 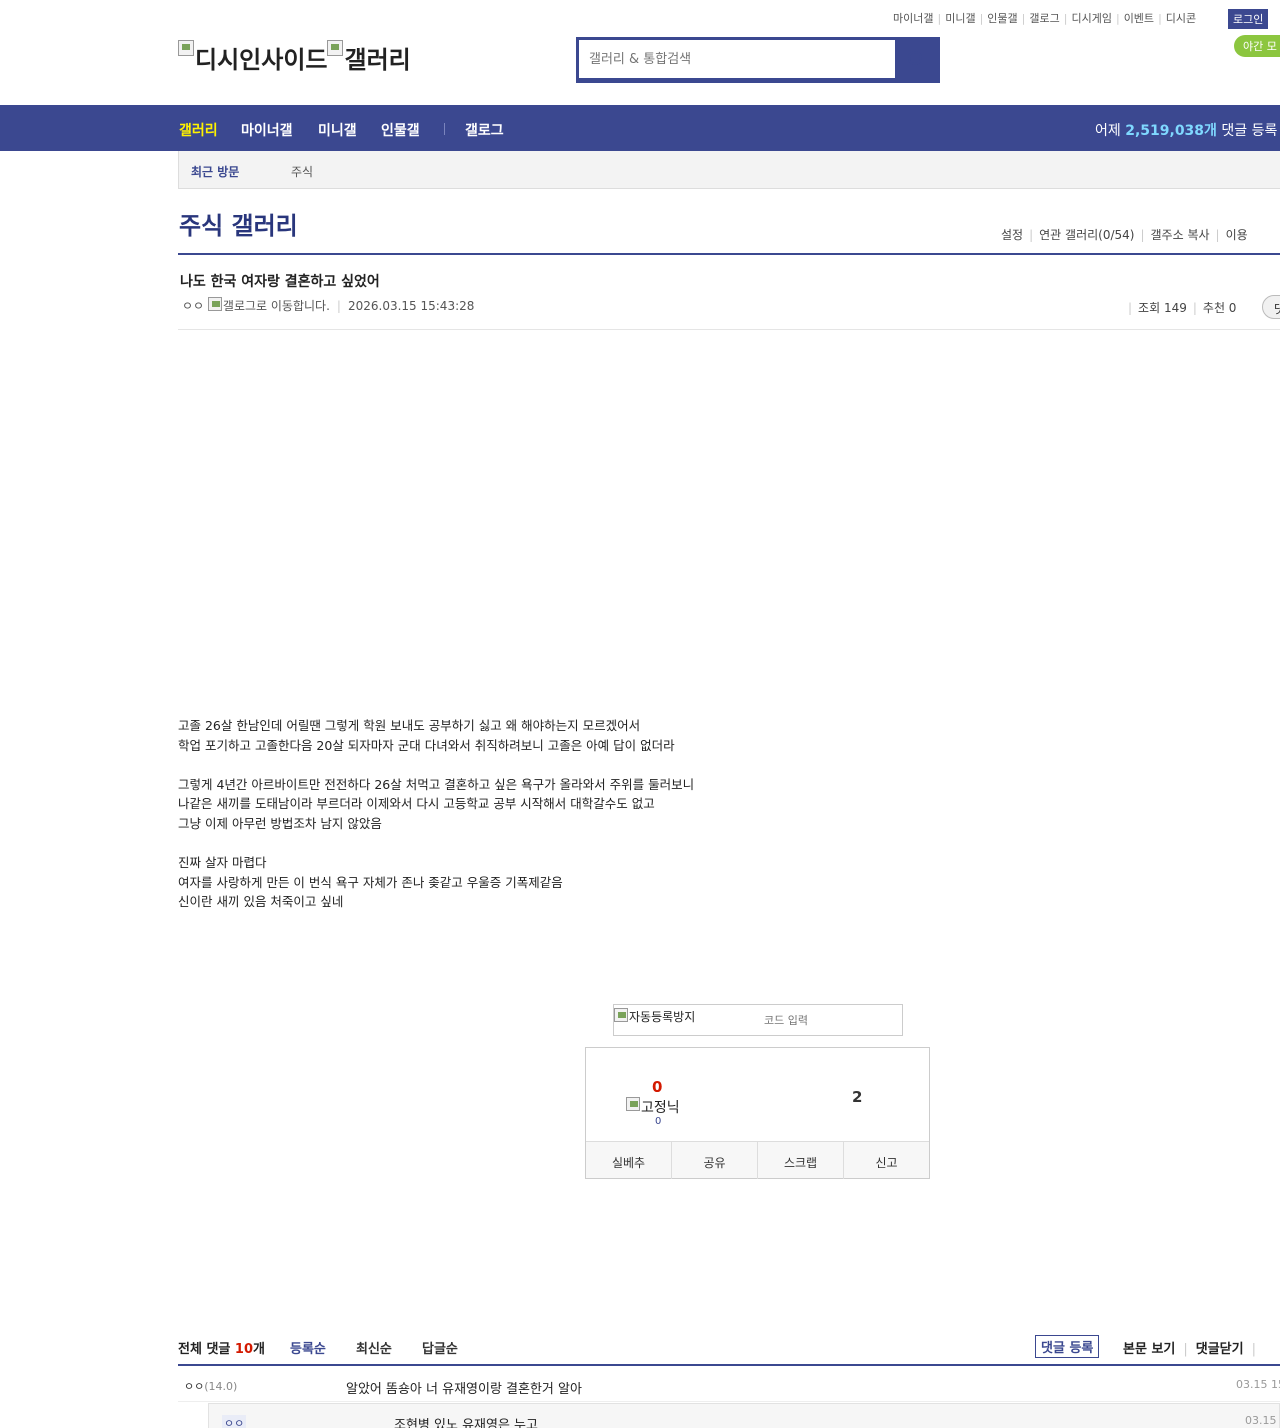 I want to click on util-link-mini: 미니갤, so click(x=960, y=18).